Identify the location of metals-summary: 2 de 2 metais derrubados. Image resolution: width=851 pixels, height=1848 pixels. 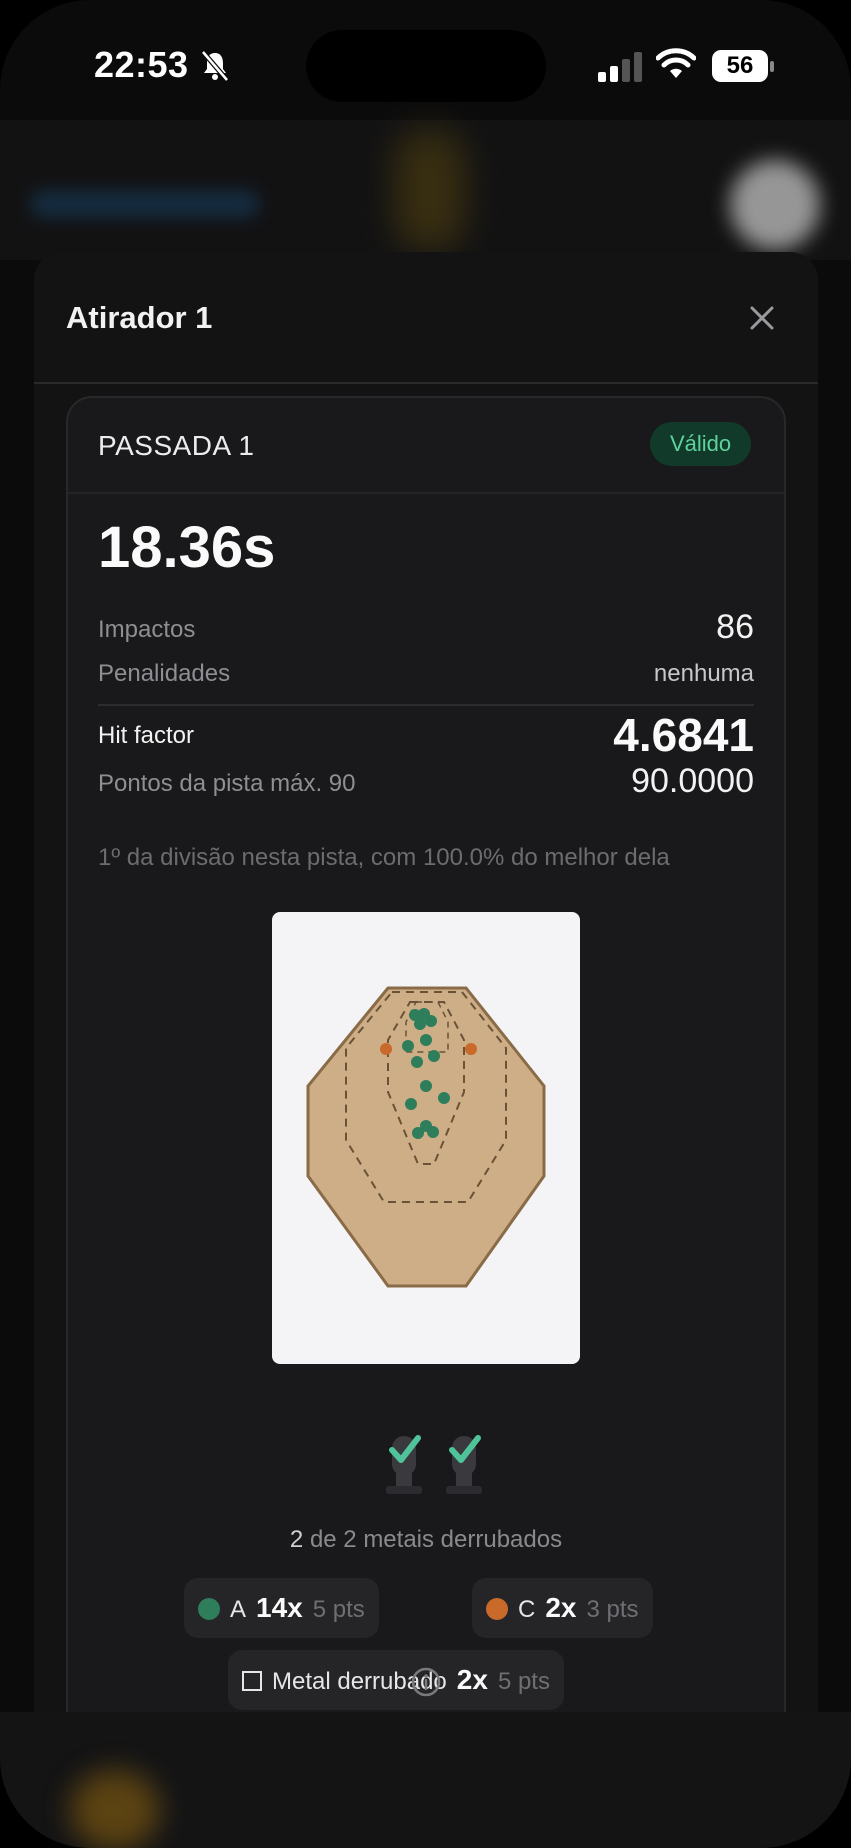
(426, 1540).